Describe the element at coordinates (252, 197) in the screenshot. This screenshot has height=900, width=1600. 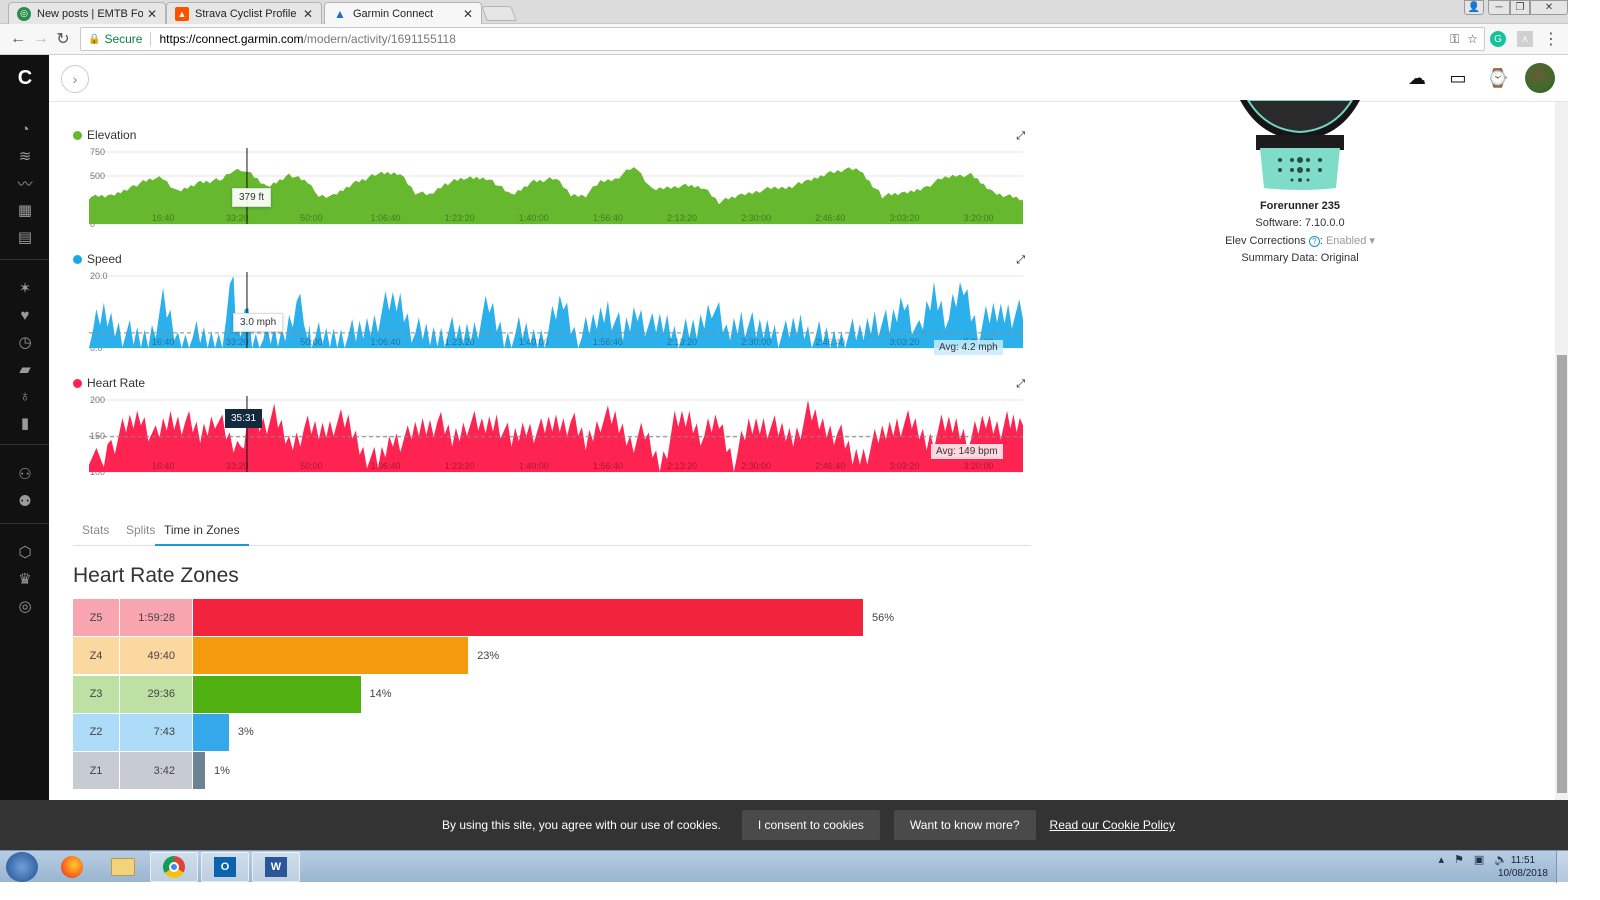
I see `elevation-tooltip: 379 ft` at that location.